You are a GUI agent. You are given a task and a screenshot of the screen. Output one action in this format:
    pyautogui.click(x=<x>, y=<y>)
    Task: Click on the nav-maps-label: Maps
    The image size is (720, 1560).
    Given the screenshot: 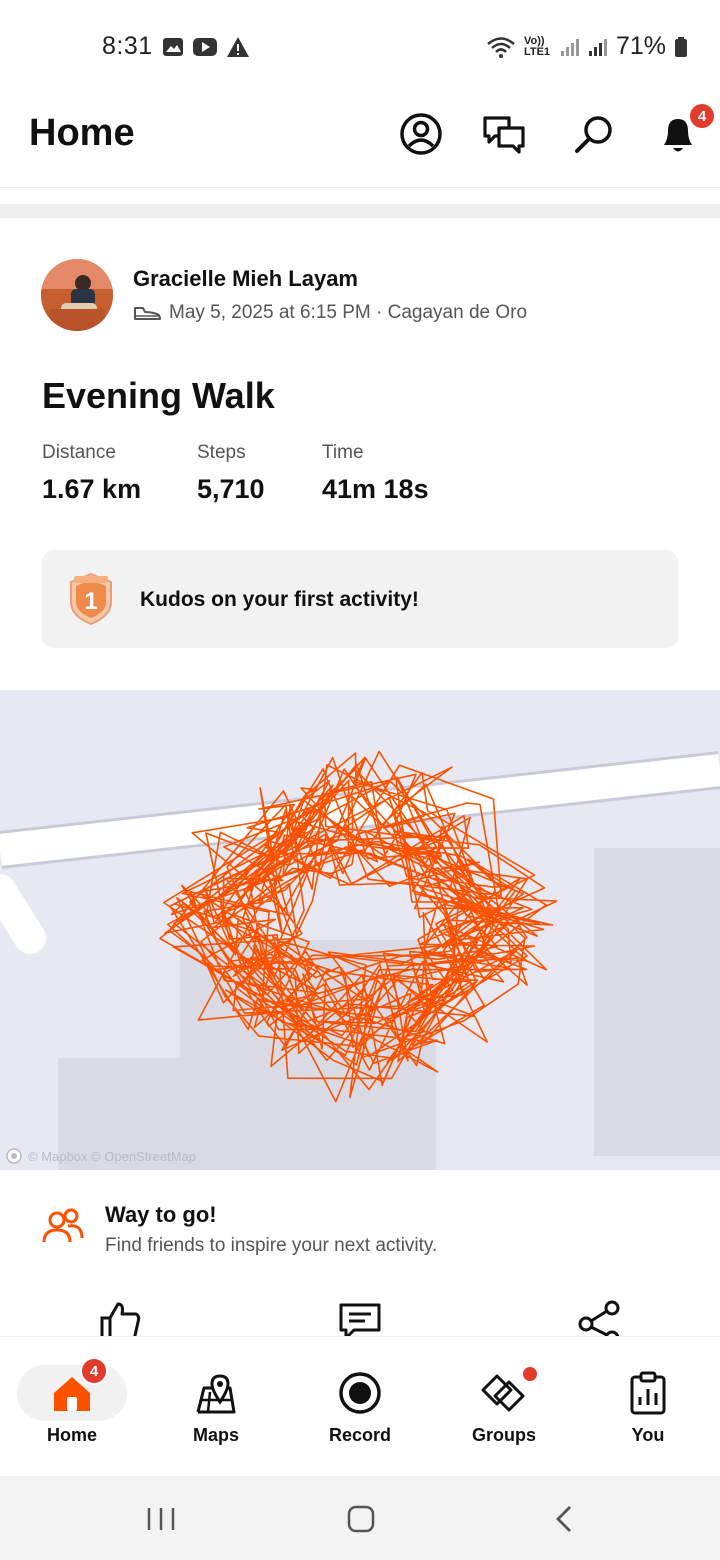 What is the action you would take?
    pyautogui.click(x=215, y=1435)
    